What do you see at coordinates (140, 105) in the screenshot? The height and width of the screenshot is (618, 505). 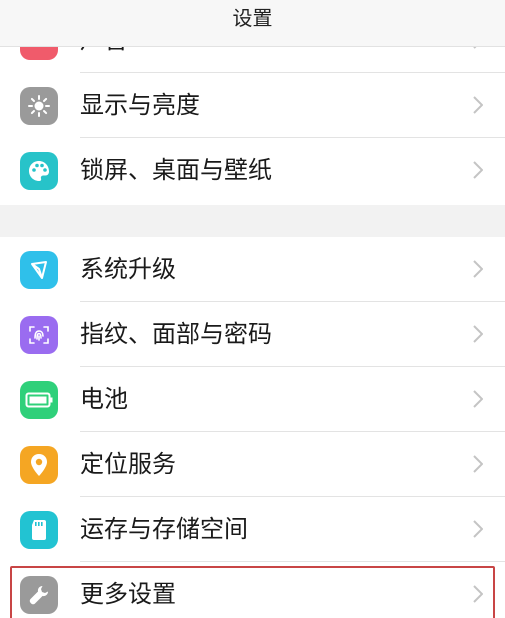 I see `settings-item-label: 显示与亮度` at bounding box center [140, 105].